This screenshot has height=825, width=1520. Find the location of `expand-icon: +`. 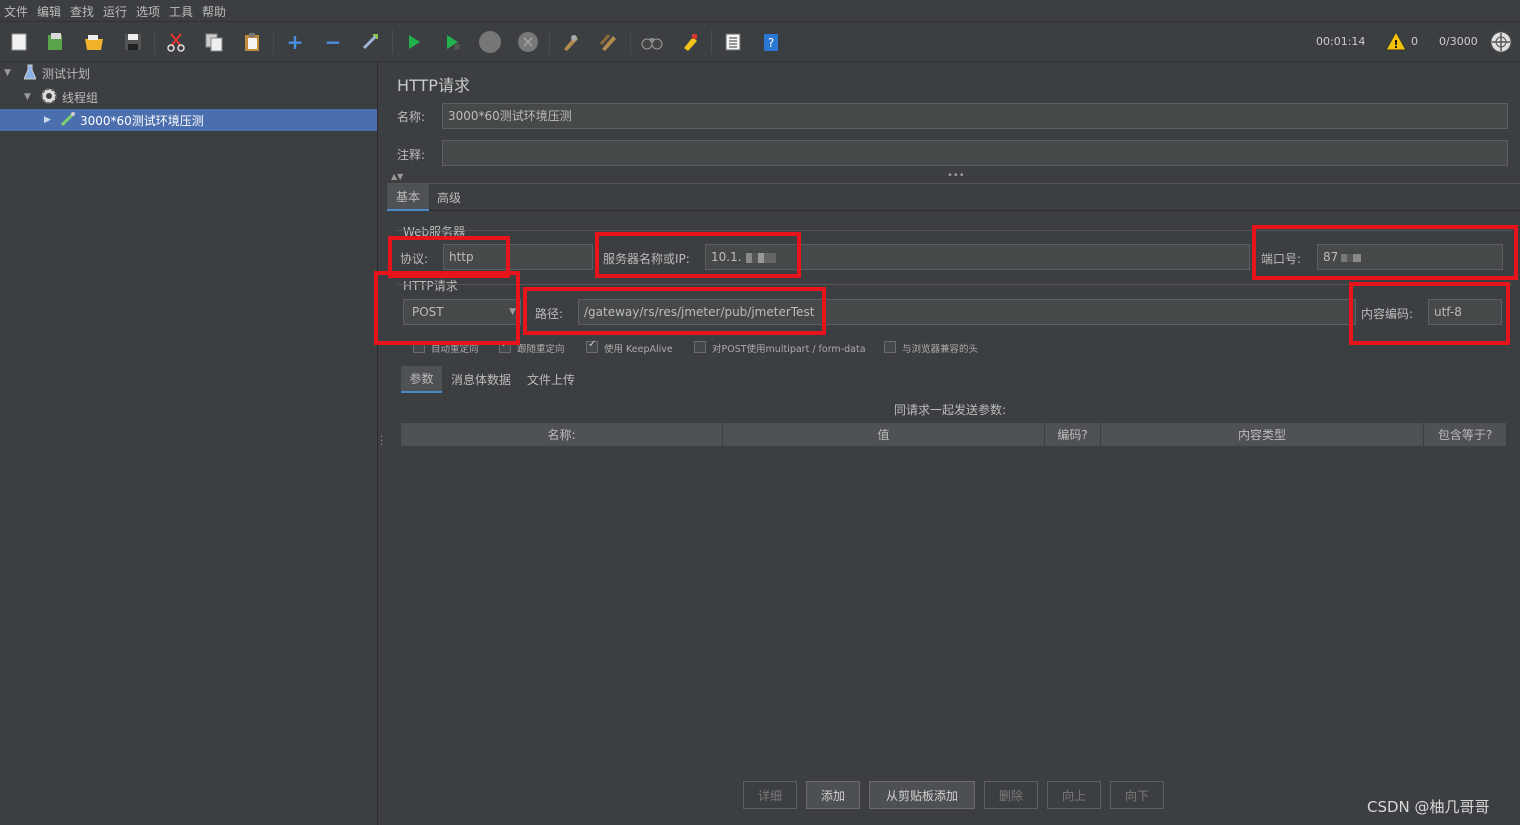

expand-icon: + is located at coordinates (295, 42).